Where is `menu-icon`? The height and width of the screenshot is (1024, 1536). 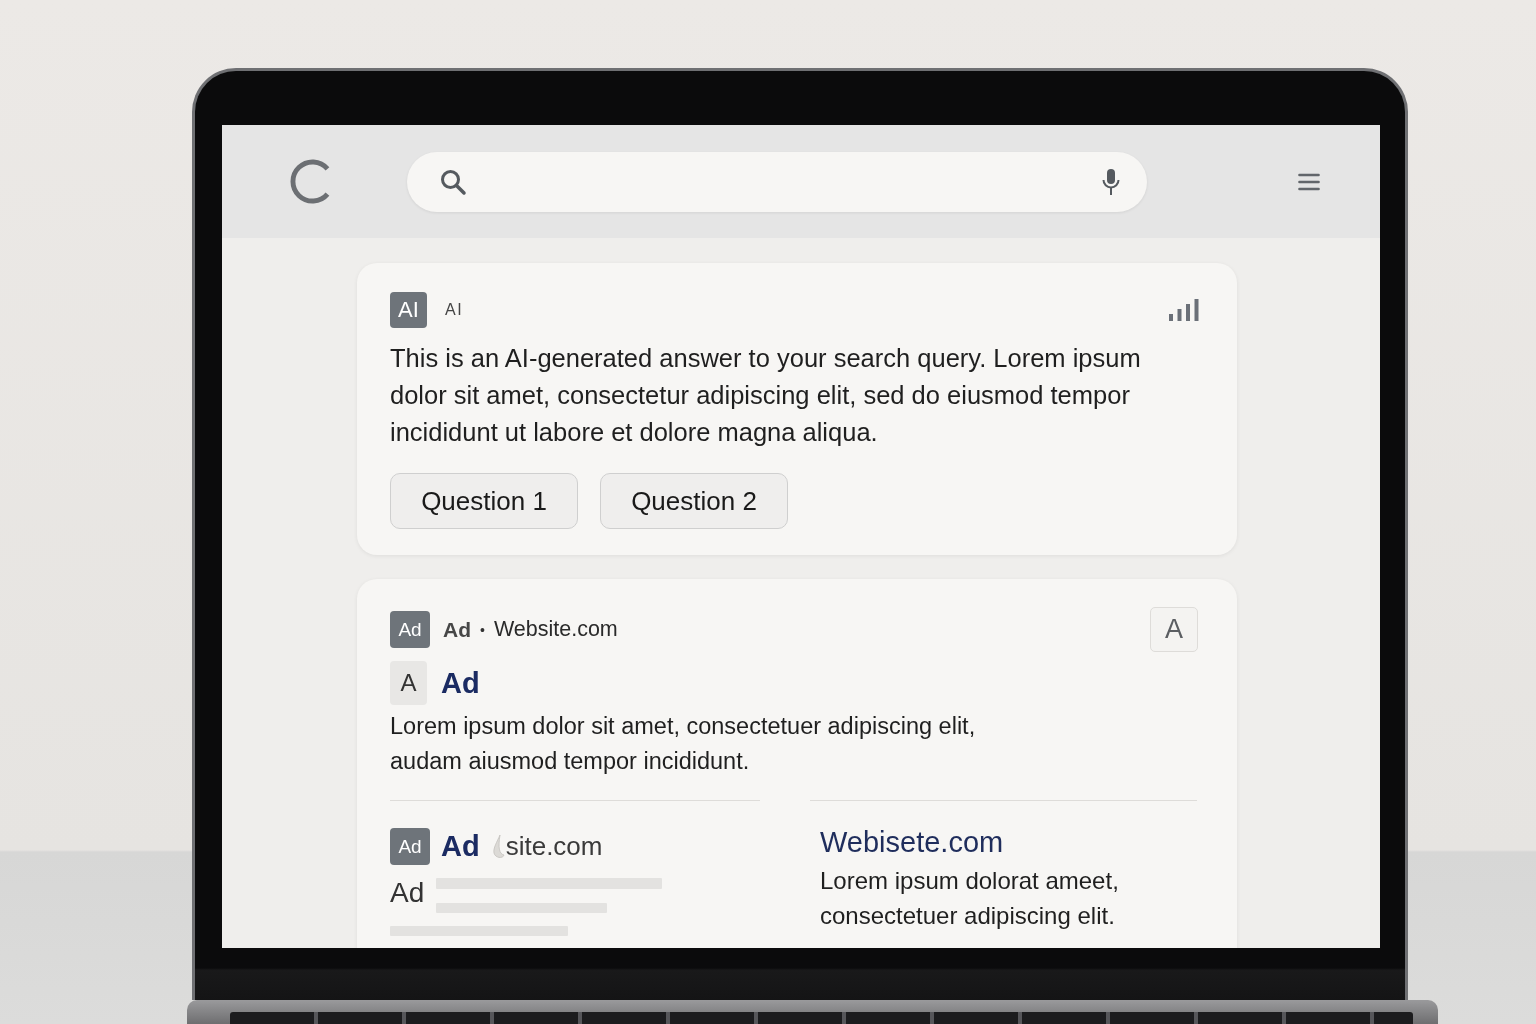
menu-icon is located at coordinates (1309, 181).